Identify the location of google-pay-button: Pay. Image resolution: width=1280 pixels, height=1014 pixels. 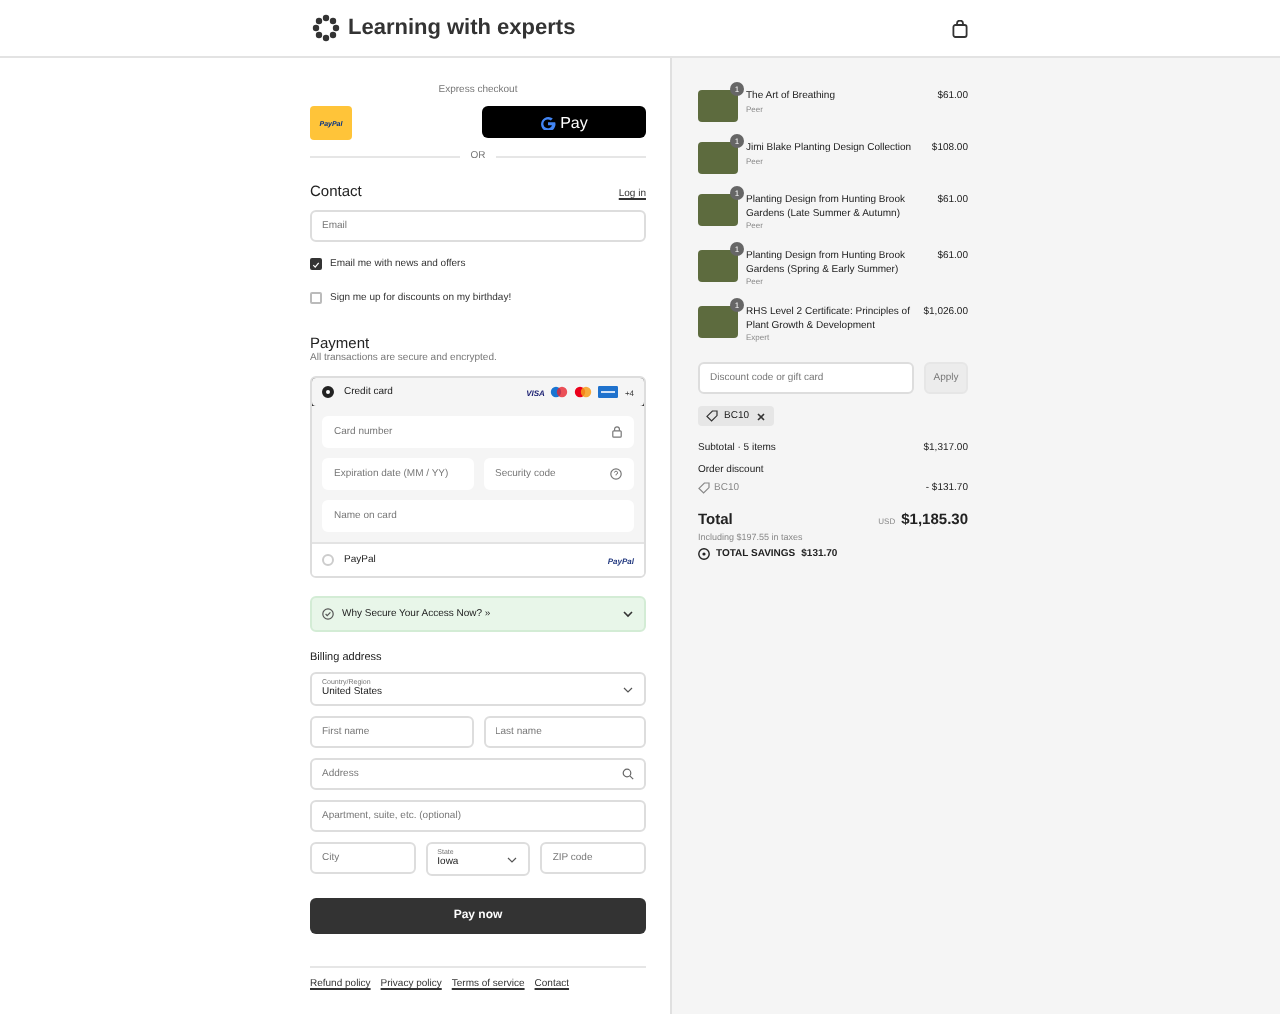
(564, 122).